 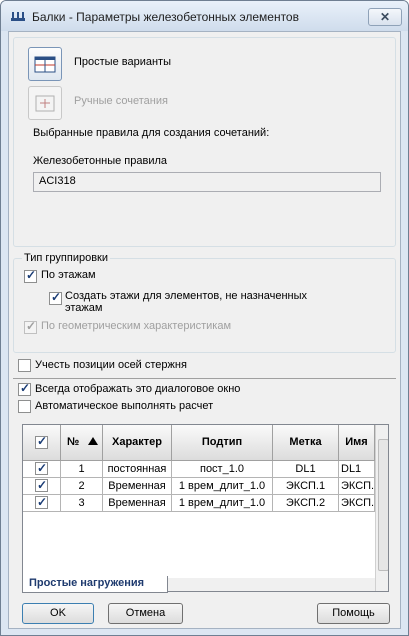 What do you see at coordinates (30, 326) in the screenshot?
I see `by-geometry-checkbox` at bounding box center [30, 326].